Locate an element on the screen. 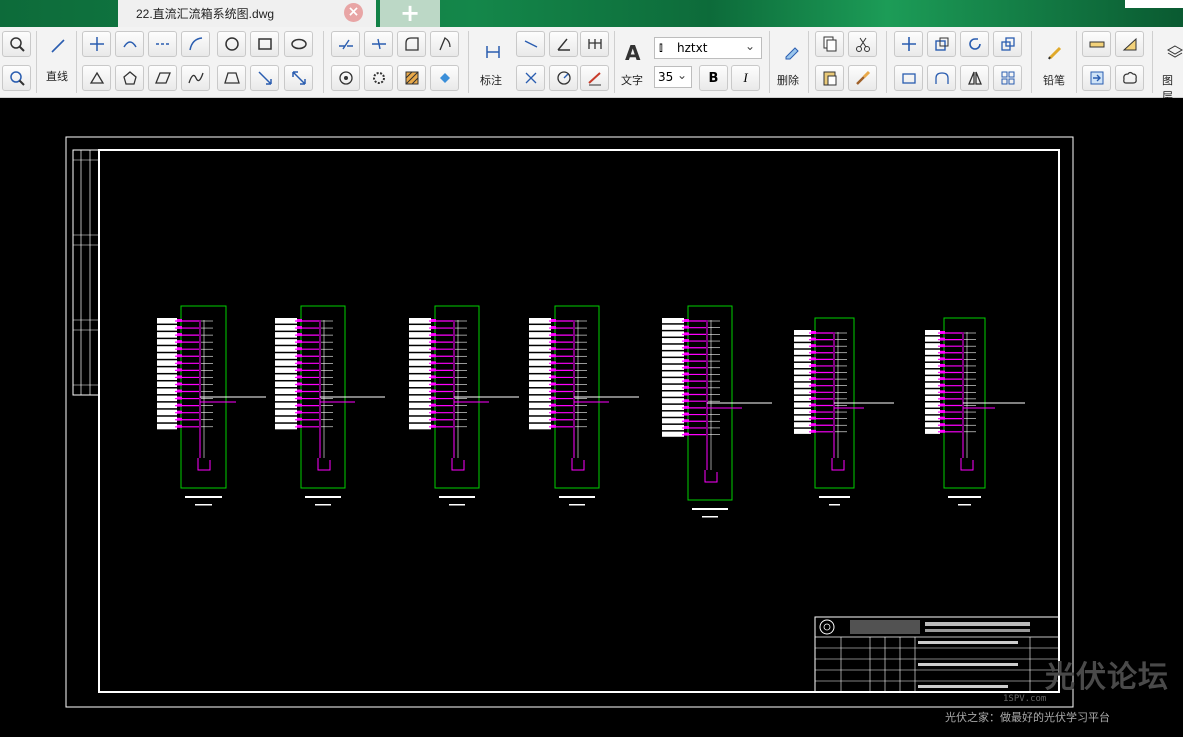 The image size is (1183, 737). layers-icon is located at coordinates (1171, 52).